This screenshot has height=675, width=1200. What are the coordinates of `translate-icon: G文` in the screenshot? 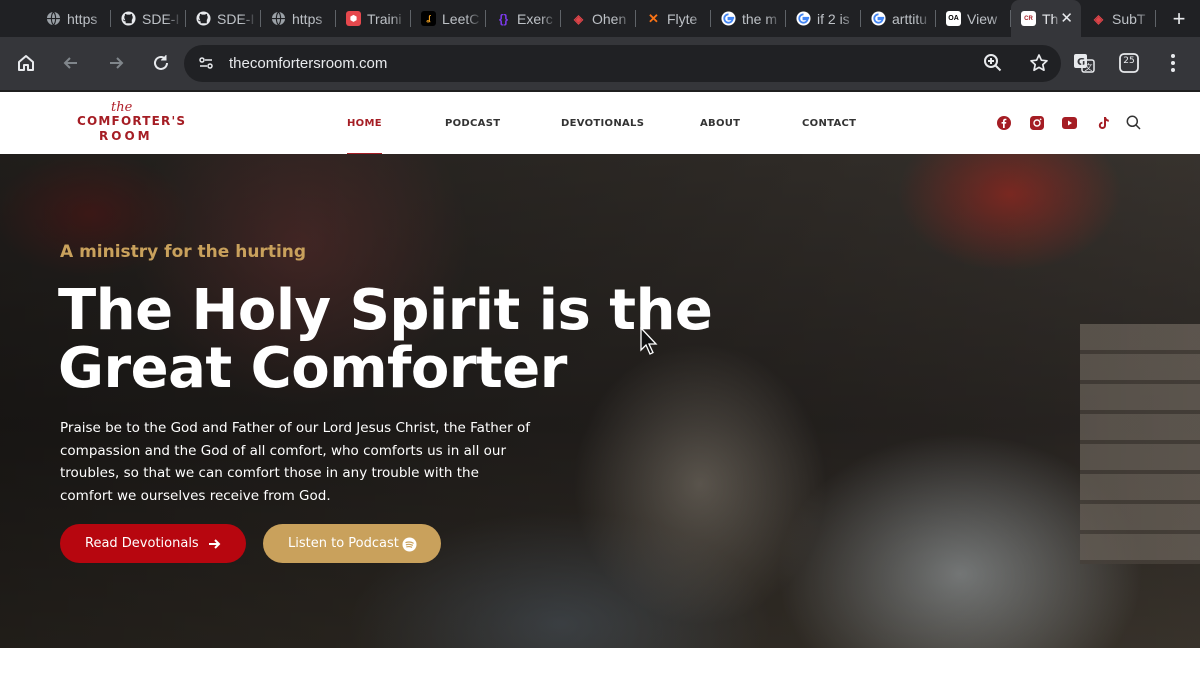 It's located at (1084, 63).